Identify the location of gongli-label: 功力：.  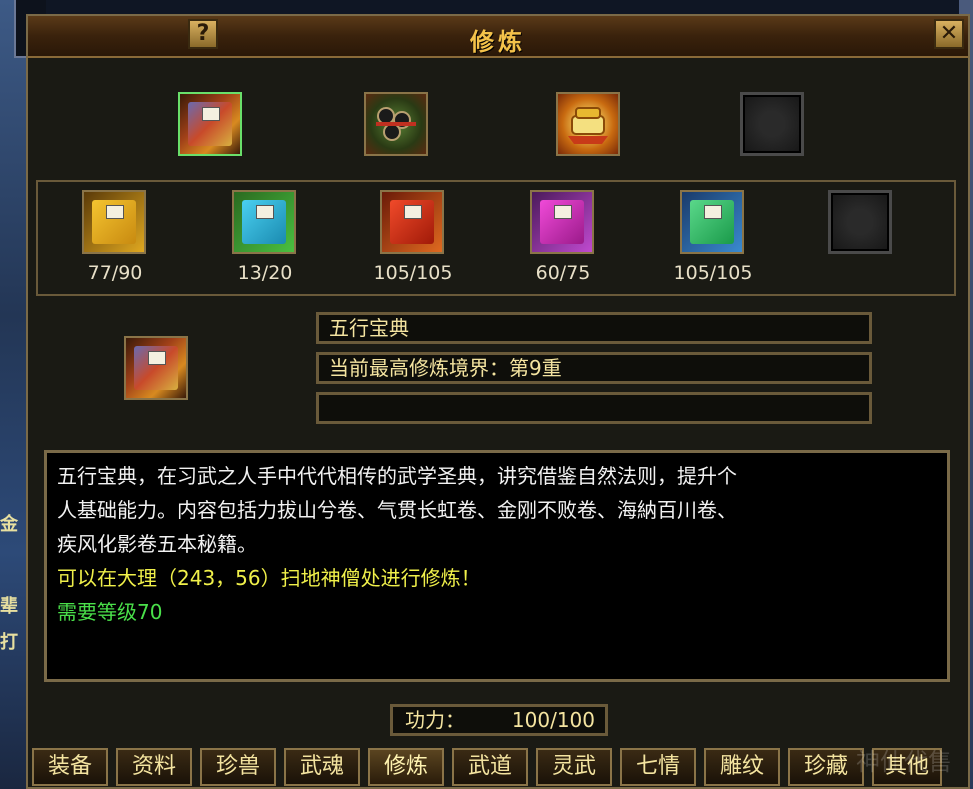
(435, 720).